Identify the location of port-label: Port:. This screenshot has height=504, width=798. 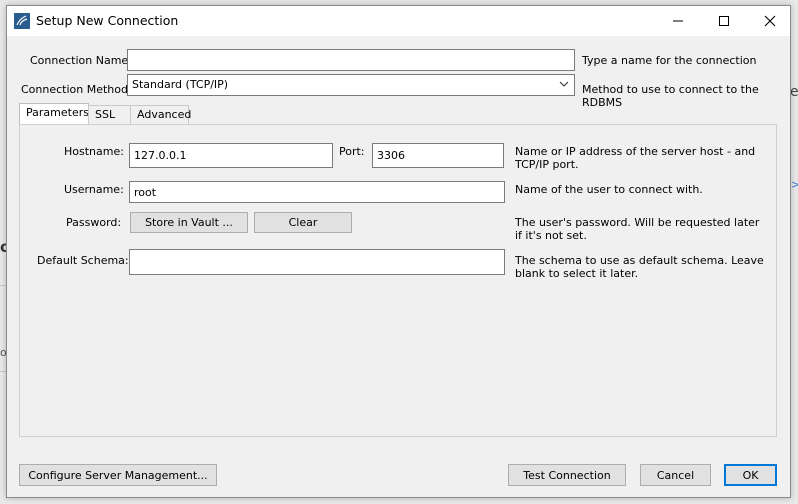
(352, 151).